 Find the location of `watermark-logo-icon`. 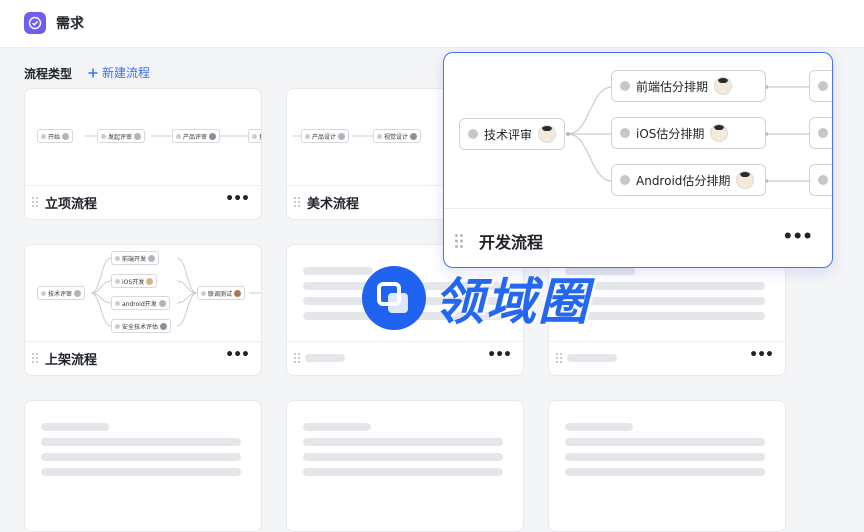

watermark-logo-icon is located at coordinates (394, 298).